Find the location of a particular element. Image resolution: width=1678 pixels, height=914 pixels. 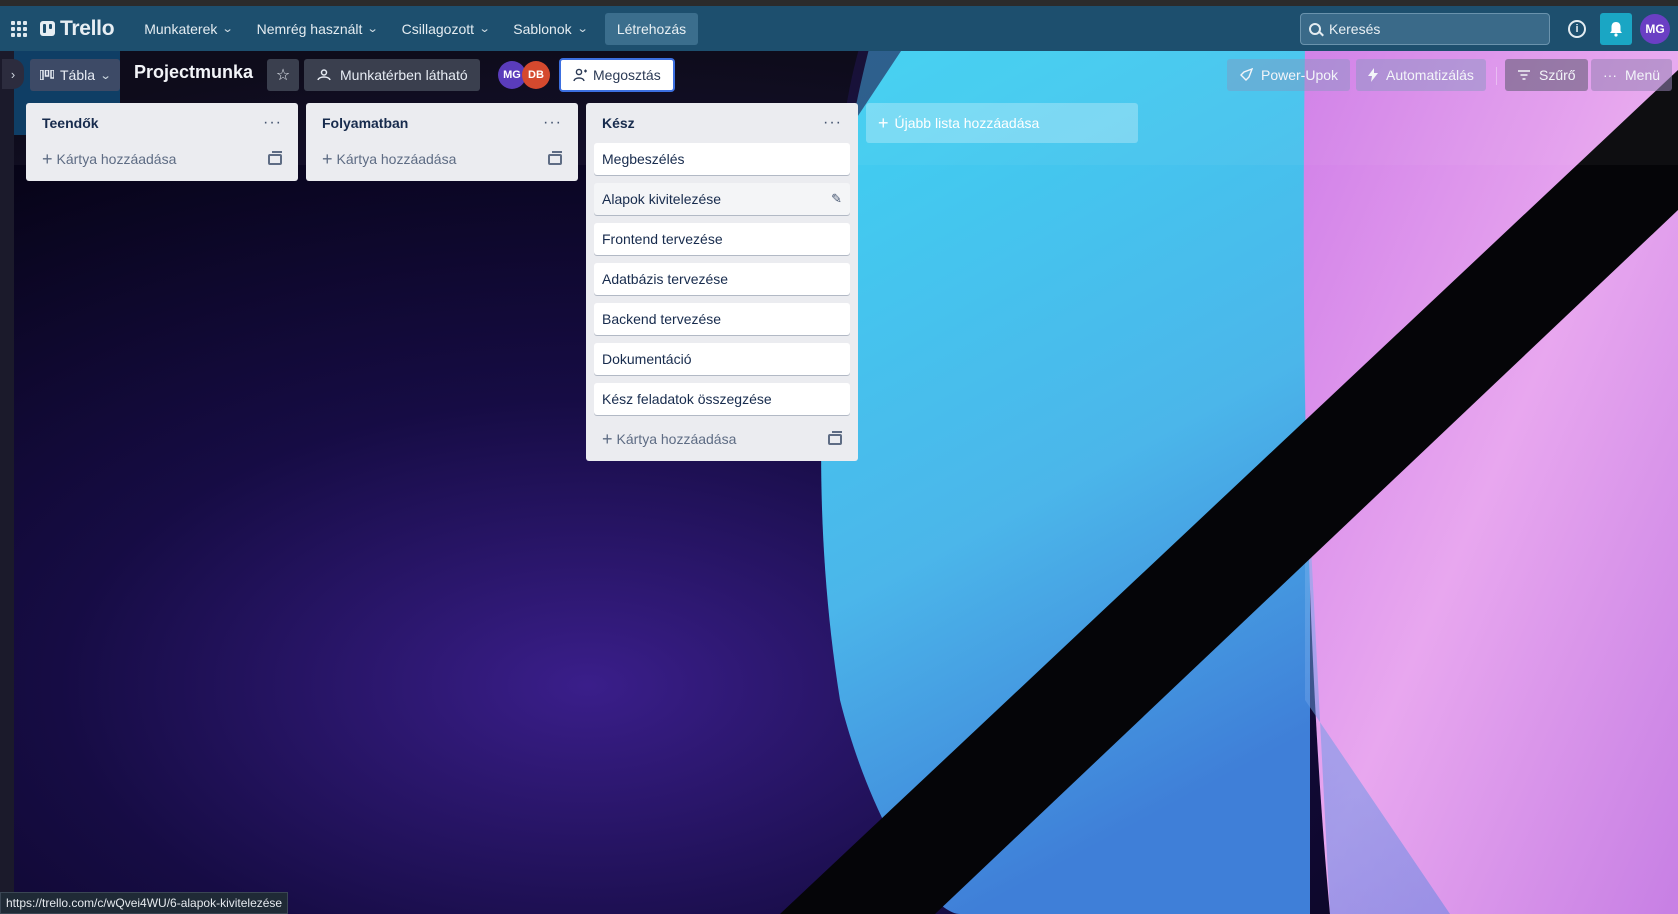

member-avatar: DB is located at coordinates (536, 75).